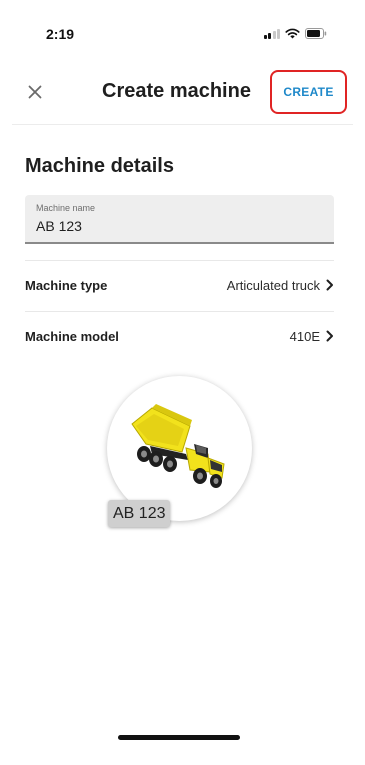  I want to click on create-button: CREATE, so click(308, 92).